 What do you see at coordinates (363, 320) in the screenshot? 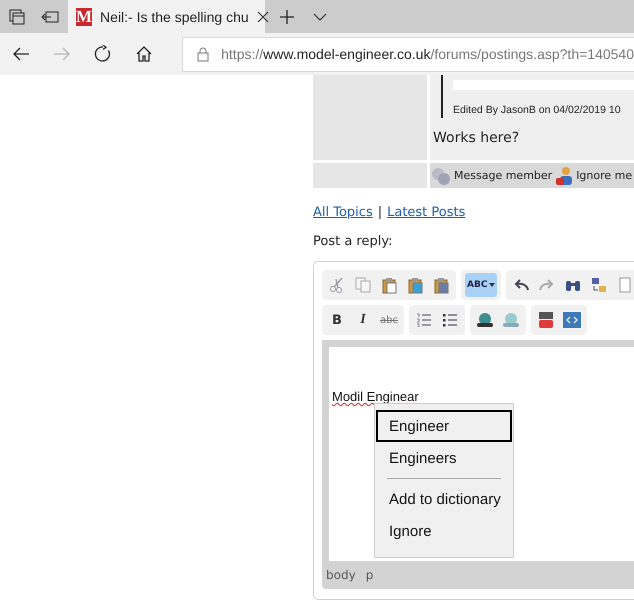
I see `format-button: I` at bounding box center [363, 320].